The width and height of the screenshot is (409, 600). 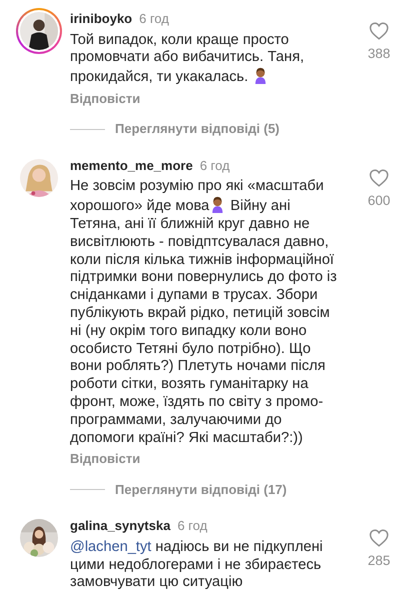 I want to click on like-count: 285, so click(x=379, y=561).